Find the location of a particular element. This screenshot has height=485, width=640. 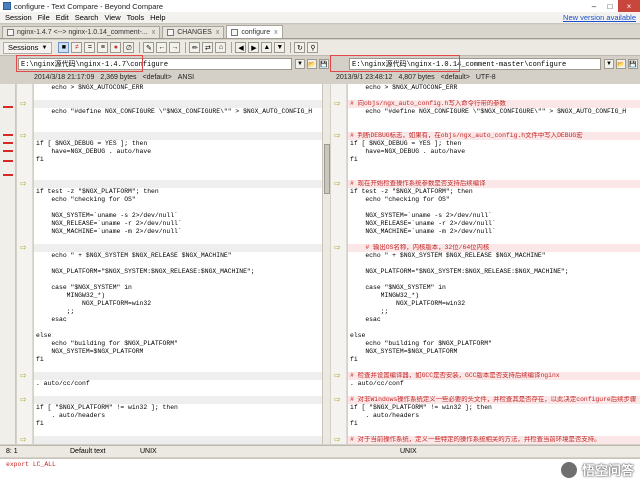

down-icon: ▼ is located at coordinates (280, 47).